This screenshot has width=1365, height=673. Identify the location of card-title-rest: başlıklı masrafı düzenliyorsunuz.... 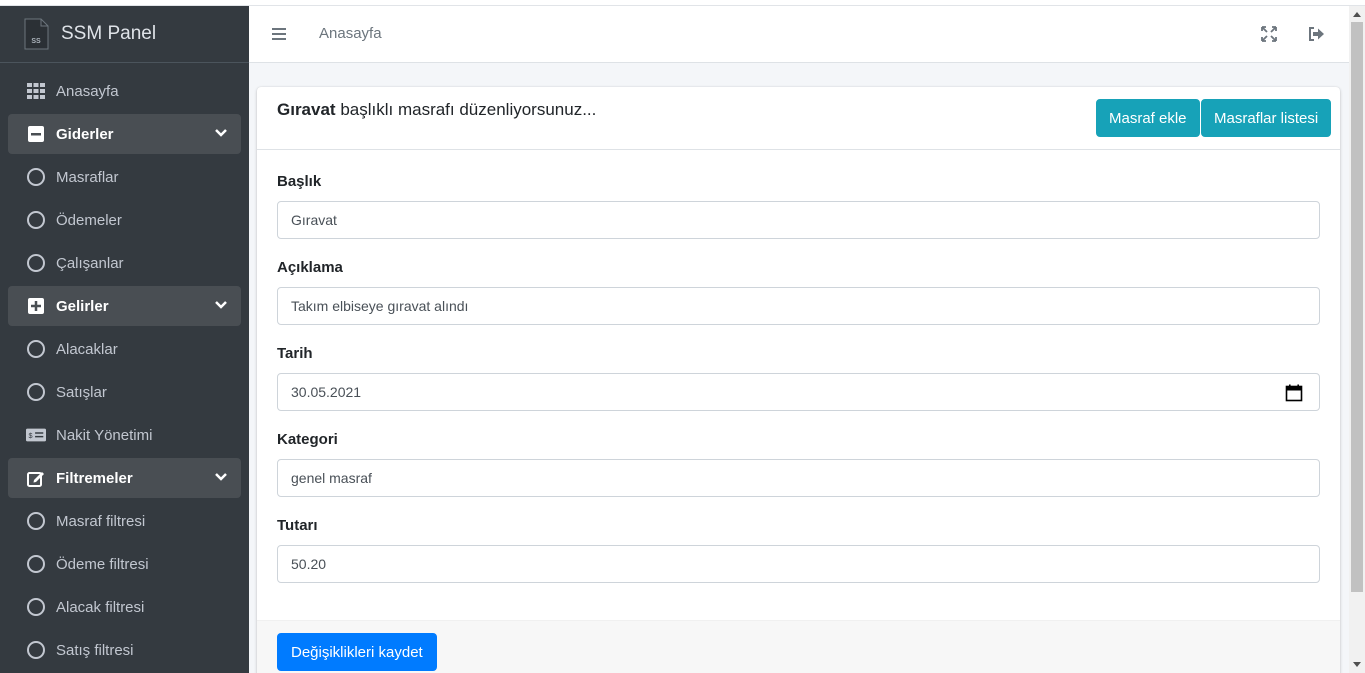
(466, 109).